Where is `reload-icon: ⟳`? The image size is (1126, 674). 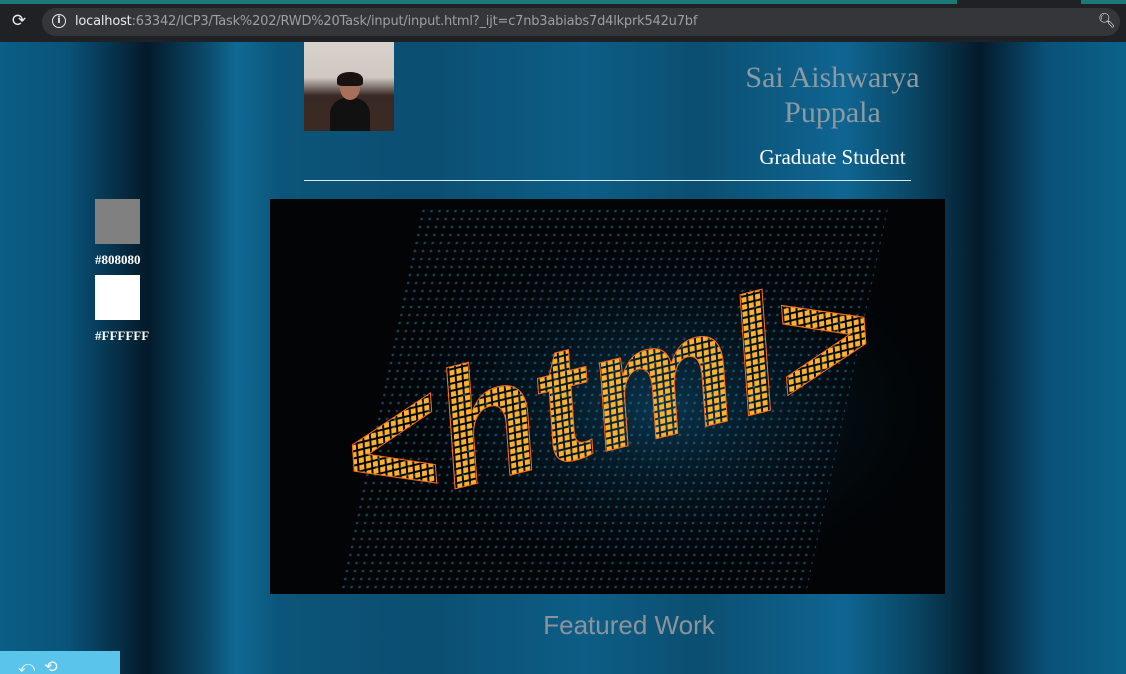
reload-icon: ⟳ is located at coordinates (19, 21).